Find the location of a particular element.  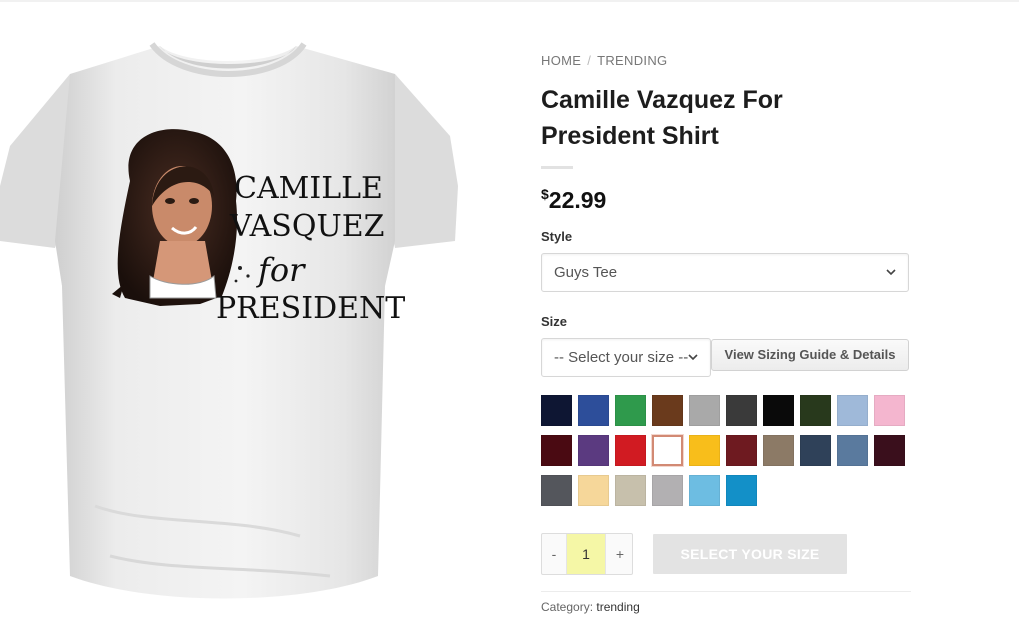

print-line-3: for is located at coordinates (281, 270).